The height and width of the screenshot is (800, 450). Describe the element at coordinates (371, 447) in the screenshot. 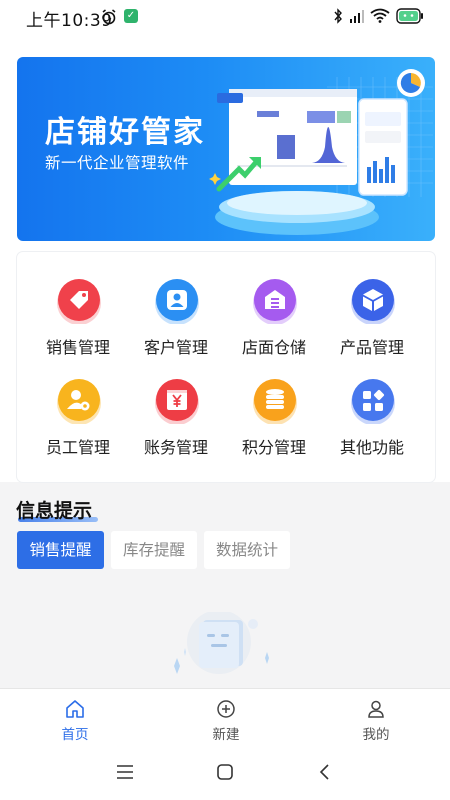

I see `feature-label: 其他功能` at that location.